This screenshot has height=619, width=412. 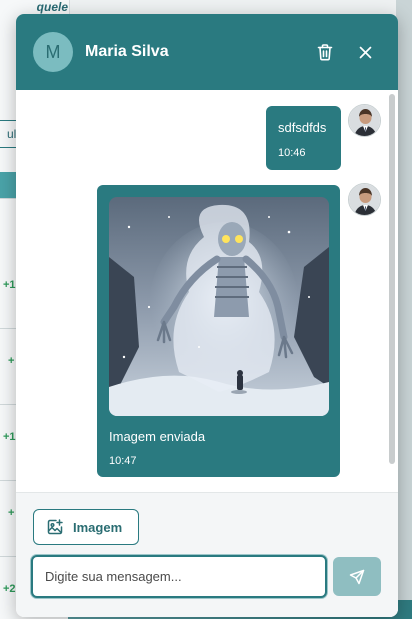 What do you see at coordinates (302, 127) in the screenshot?
I see `message-text: sdfsdfds` at bounding box center [302, 127].